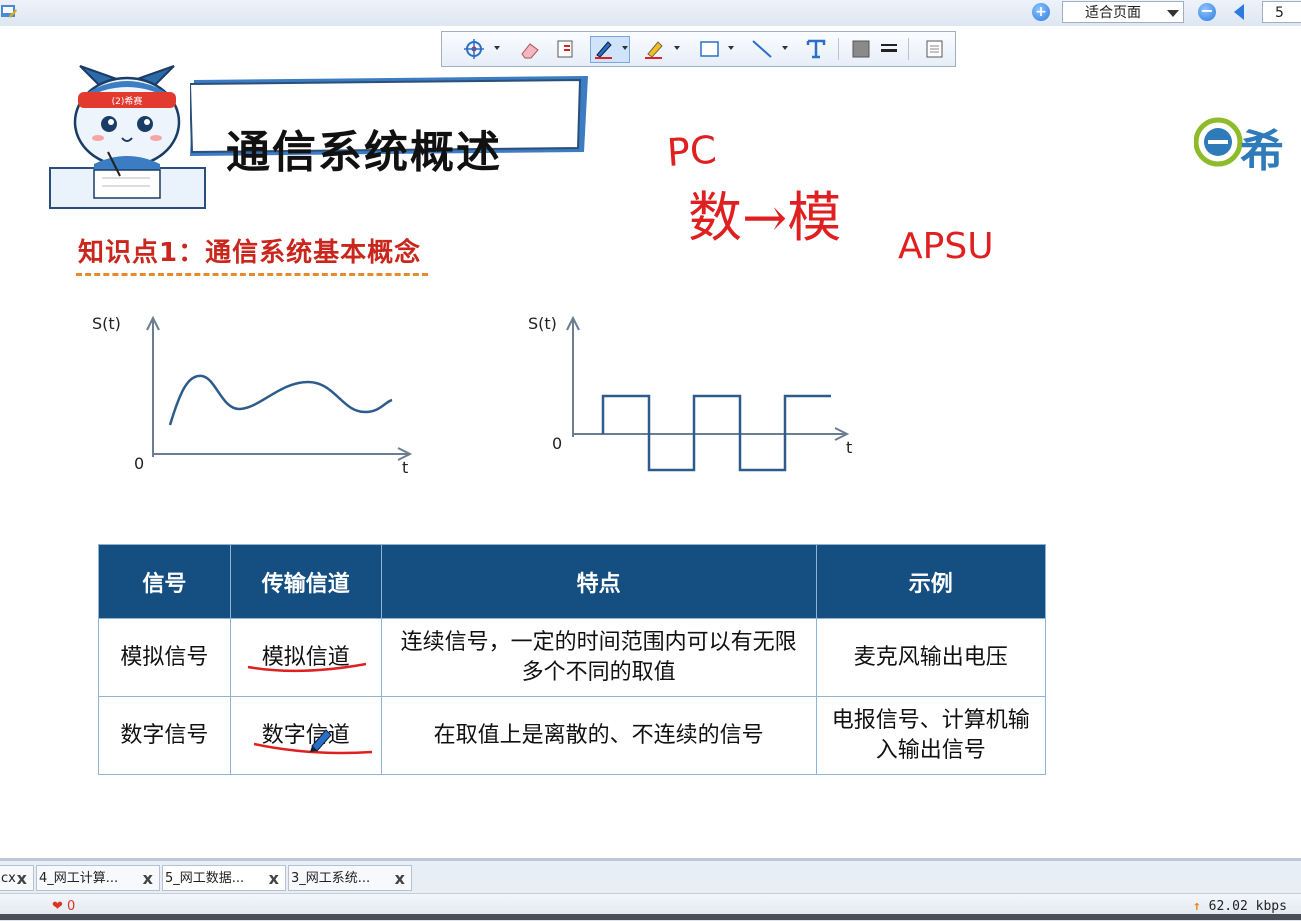 The width and height of the screenshot is (1301, 921). What do you see at coordinates (305, 735) in the screenshot?
I see `table-cell: 数字信道` at bounding box center [305, 735].